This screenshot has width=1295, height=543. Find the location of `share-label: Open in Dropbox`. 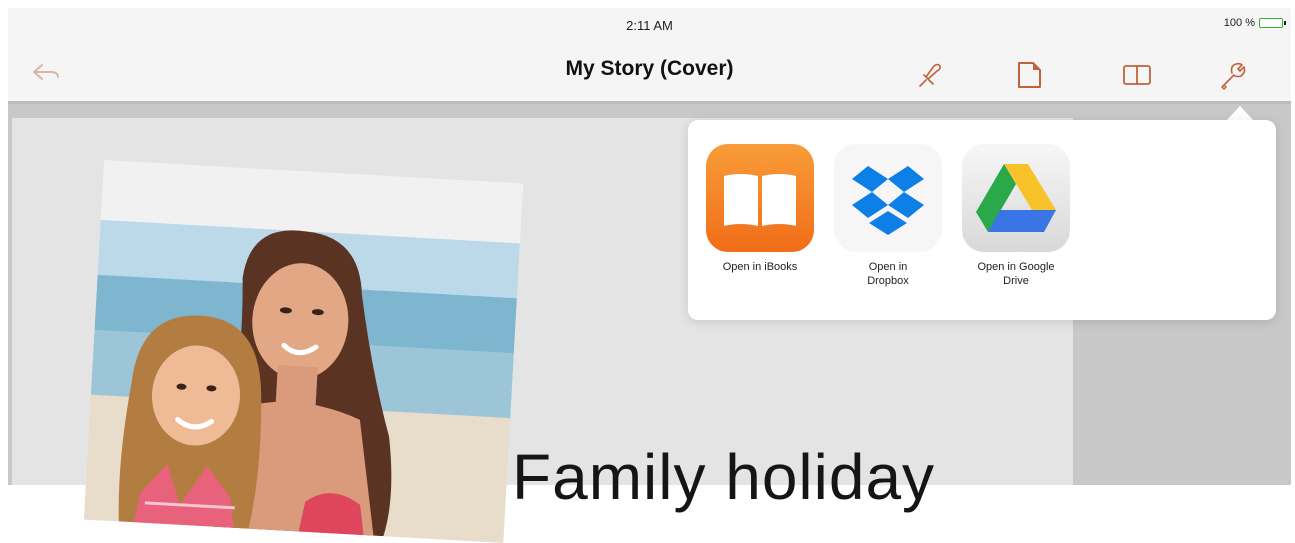

share-label: Open in Dropbox is located at coordinates (888, 274).